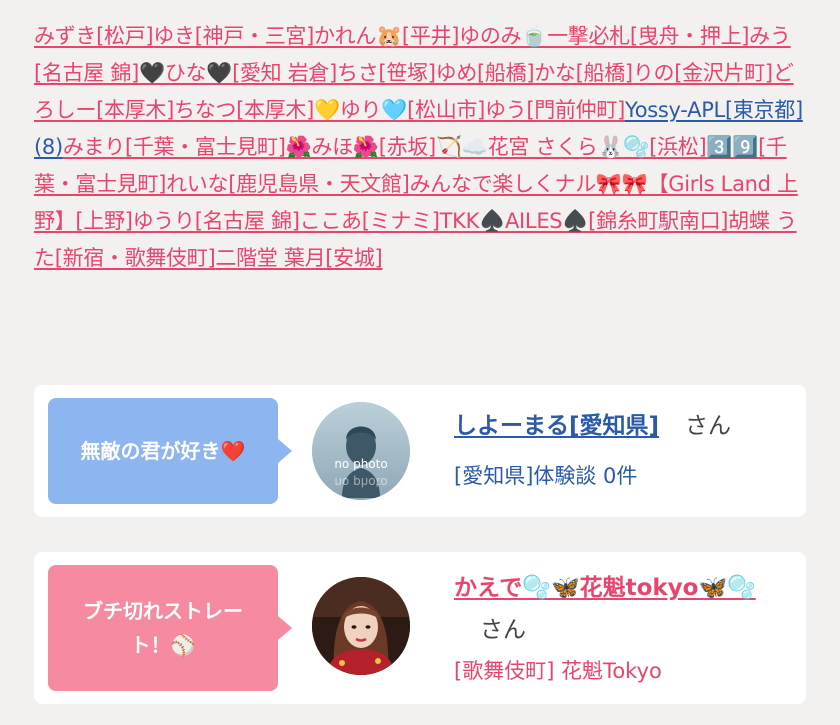  Describe the element at coordinates (624, 609) in the screenshot. I see `reviewer-name-line: かえで🫧🦋花魁tokyo🦋🫧 さん` at that location.